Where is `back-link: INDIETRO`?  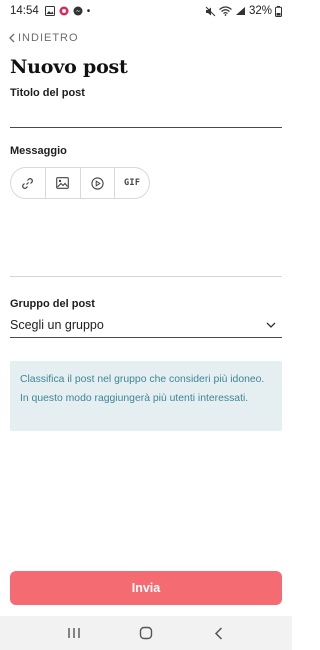 back-link: INDIETRO is located at coordinates (44, 38).